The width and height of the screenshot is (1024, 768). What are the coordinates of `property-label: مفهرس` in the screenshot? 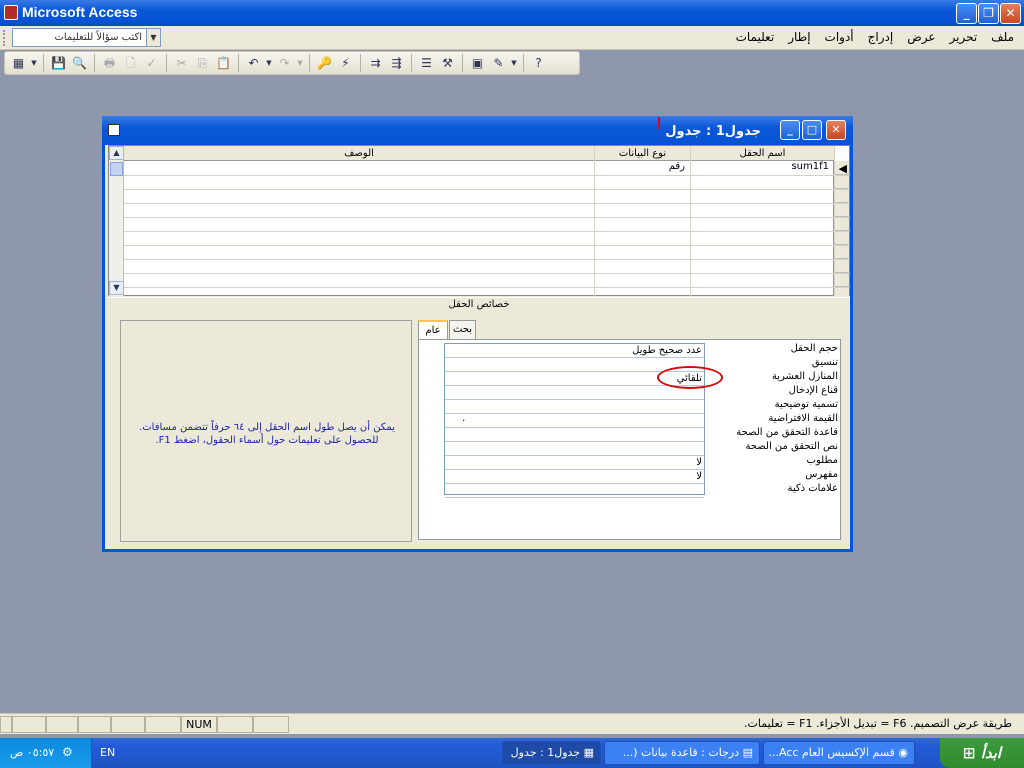 It's located at (821, 474).